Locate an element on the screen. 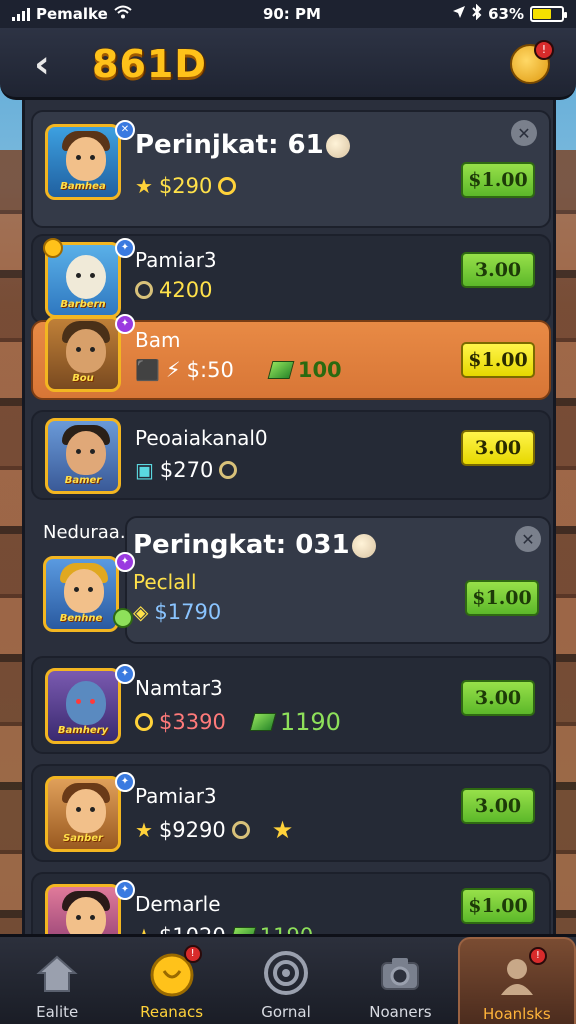 This screenshot has height=1024, width=576. player-stat: 4200 is located at coordinates (173, 290).